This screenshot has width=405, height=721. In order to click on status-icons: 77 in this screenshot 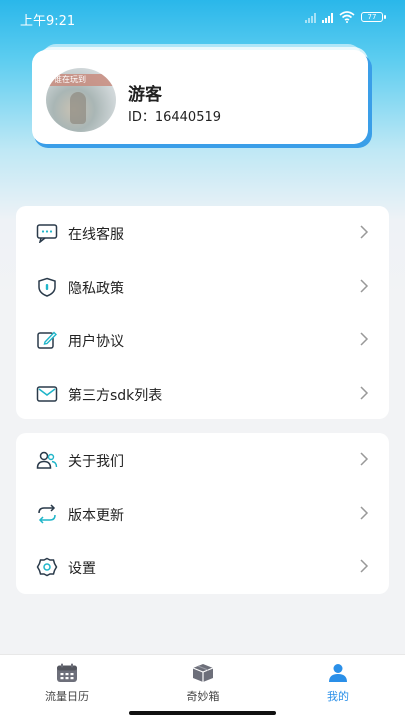, I will do `click(345, 17)`.